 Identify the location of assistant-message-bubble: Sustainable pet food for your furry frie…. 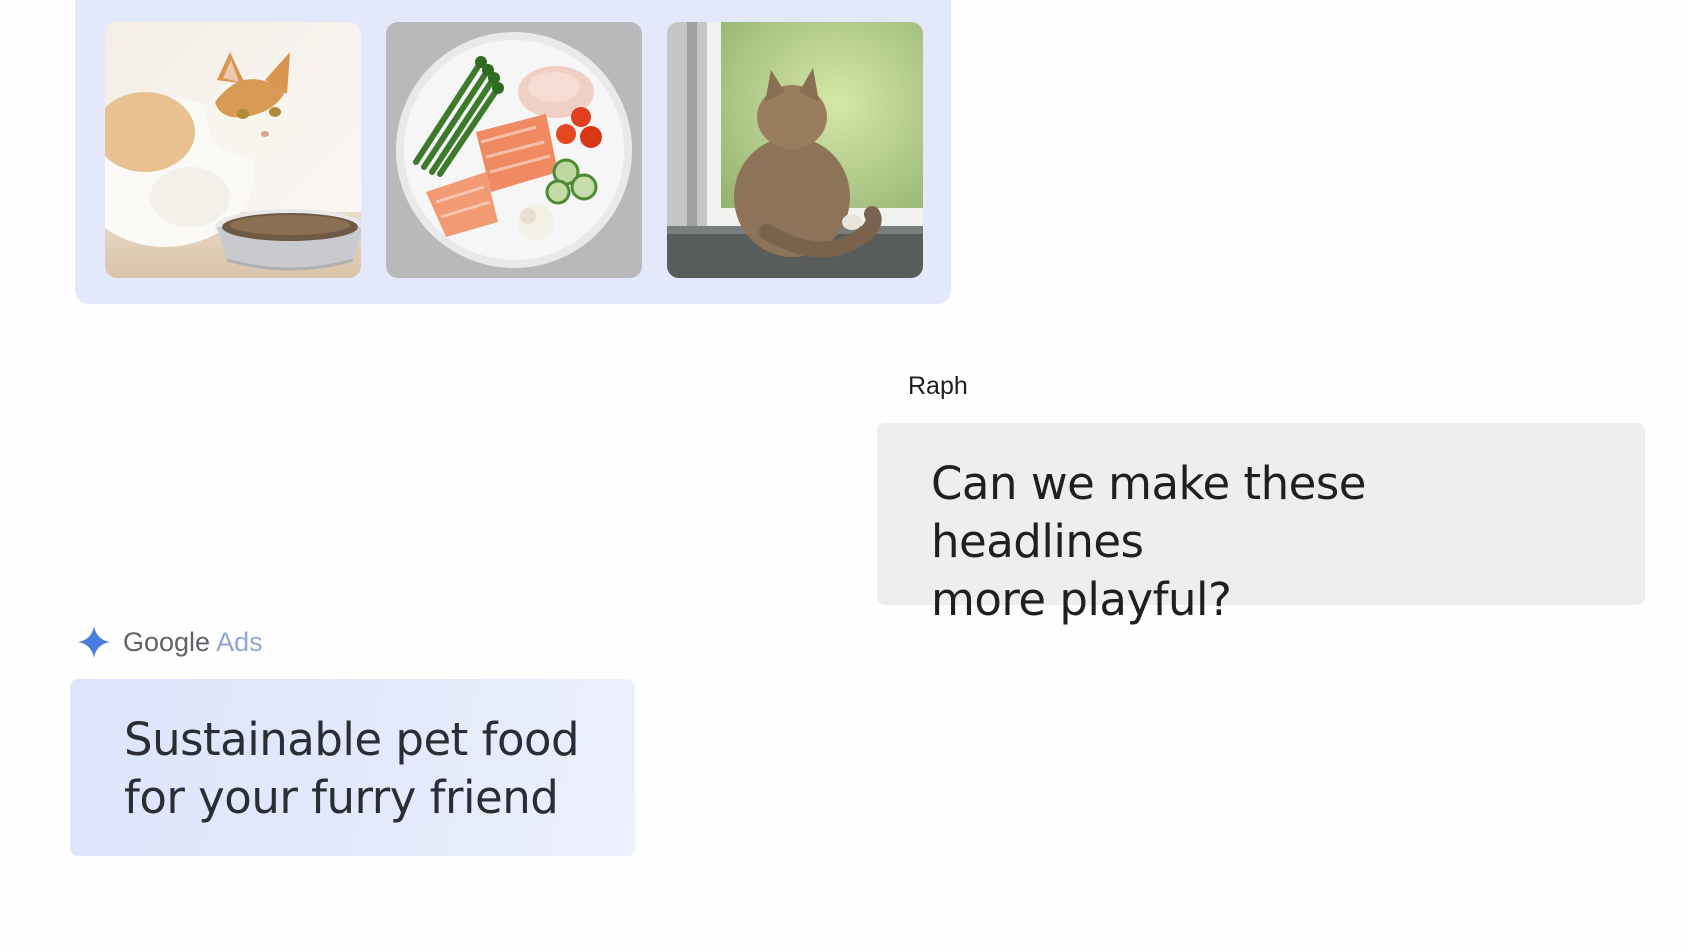
(352, 767).